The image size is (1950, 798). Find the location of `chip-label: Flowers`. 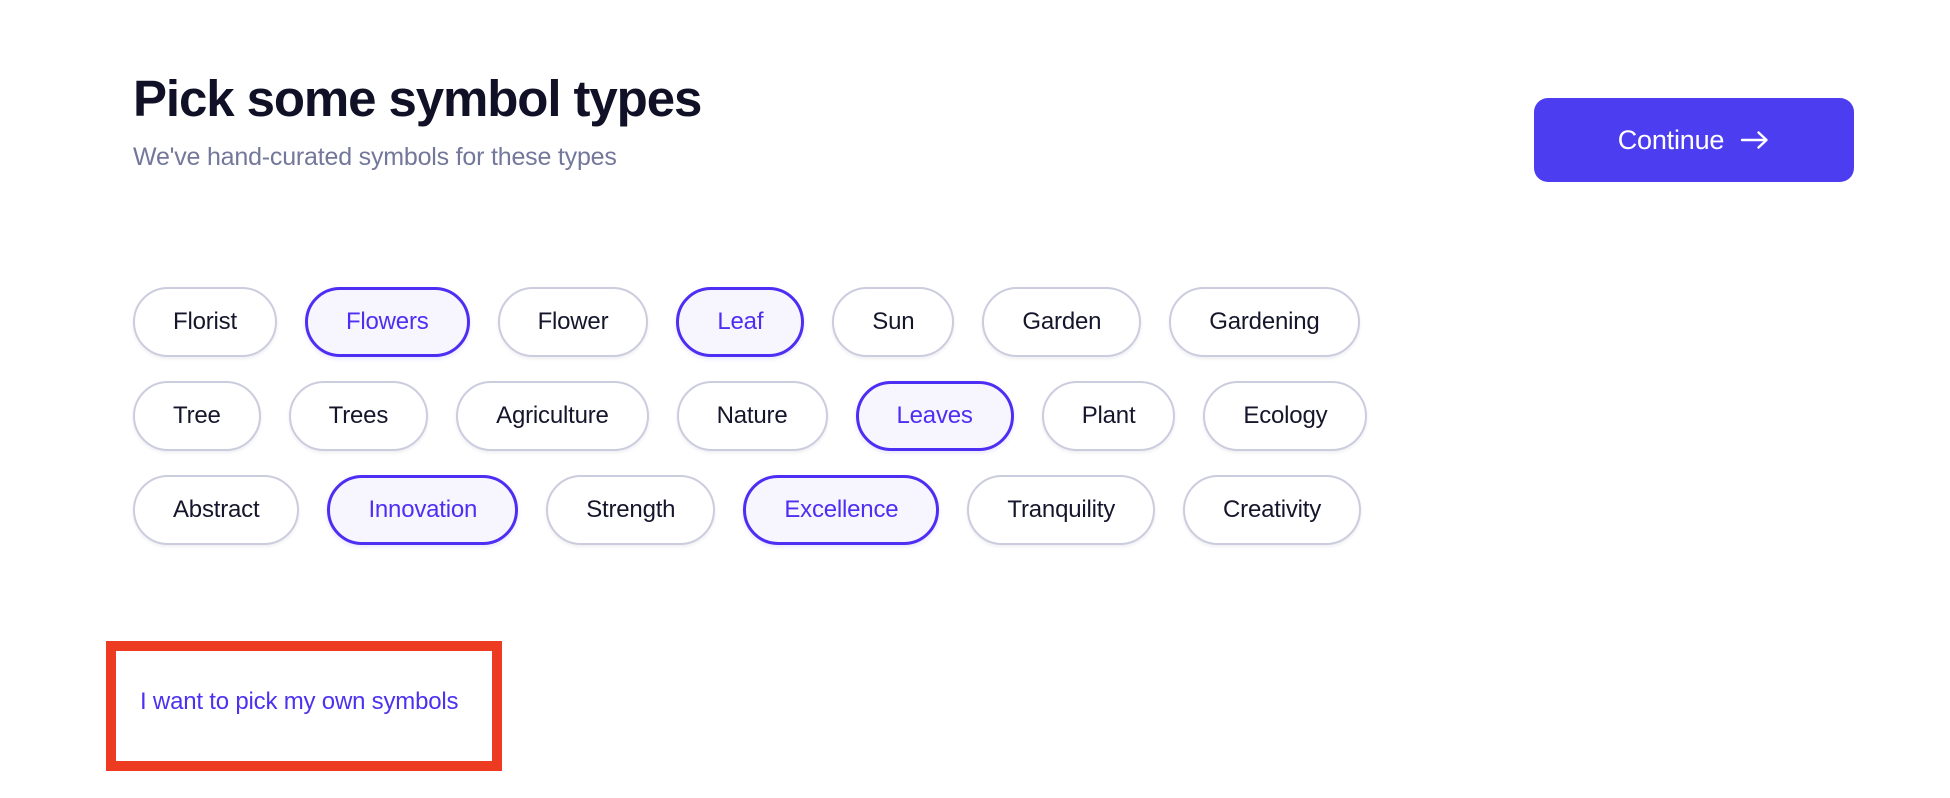

chip-label: Flowers is located at coordinates (387, 321).